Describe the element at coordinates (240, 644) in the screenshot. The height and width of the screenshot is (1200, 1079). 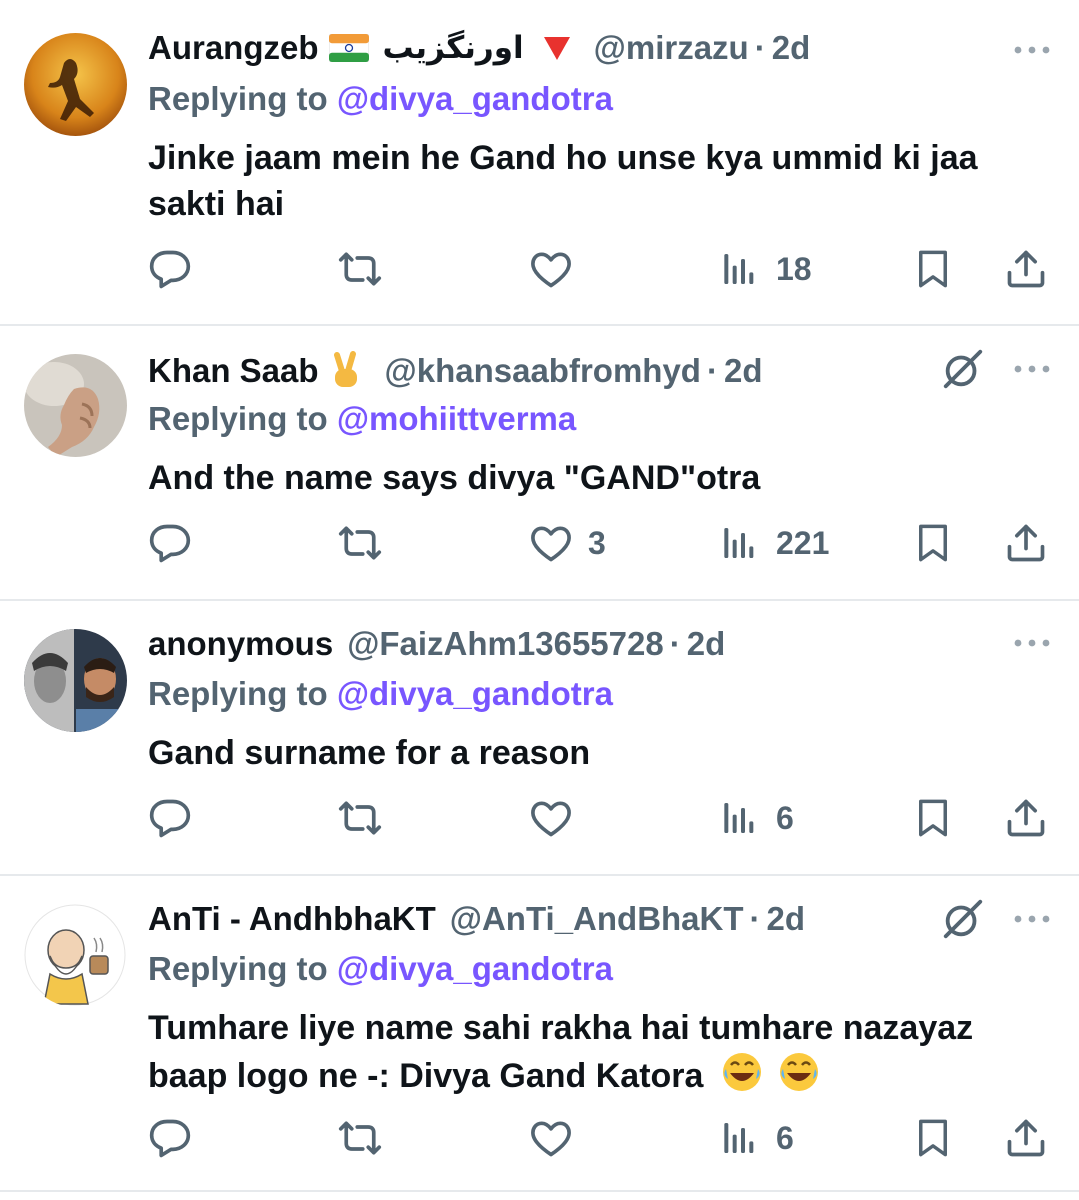
I see `display-name: anonymous` at that location.